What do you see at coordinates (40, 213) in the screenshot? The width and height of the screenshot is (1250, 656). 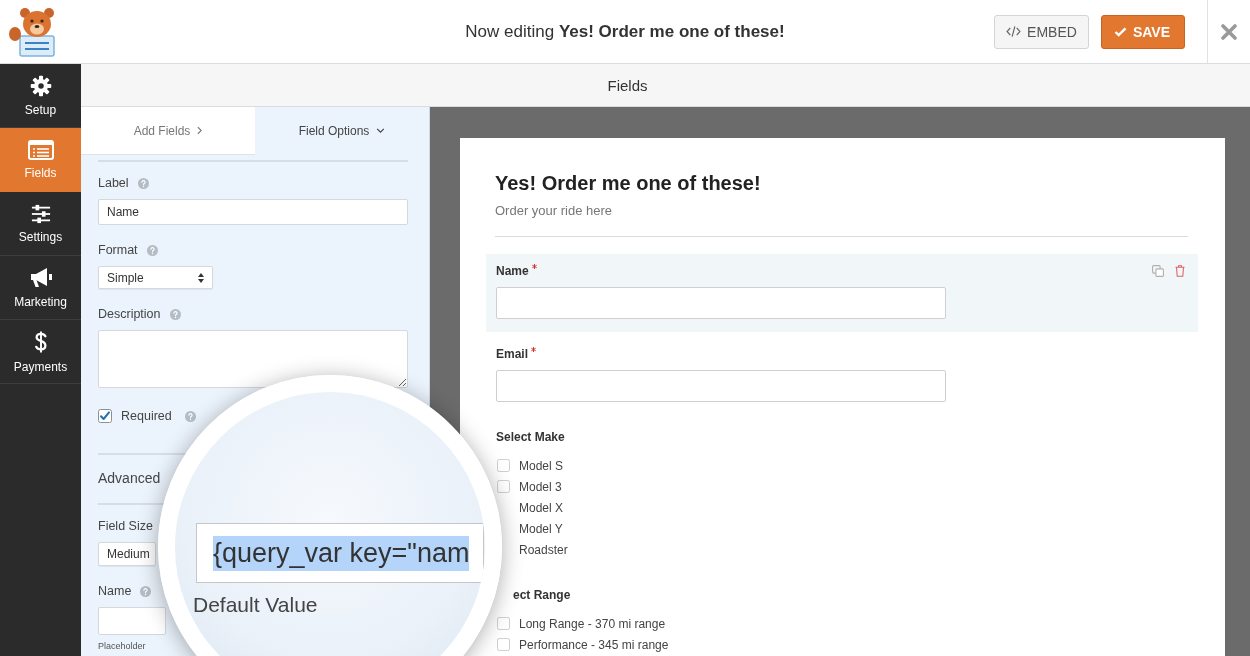 I see `sliders-icon` at bounding box center [40, 213].